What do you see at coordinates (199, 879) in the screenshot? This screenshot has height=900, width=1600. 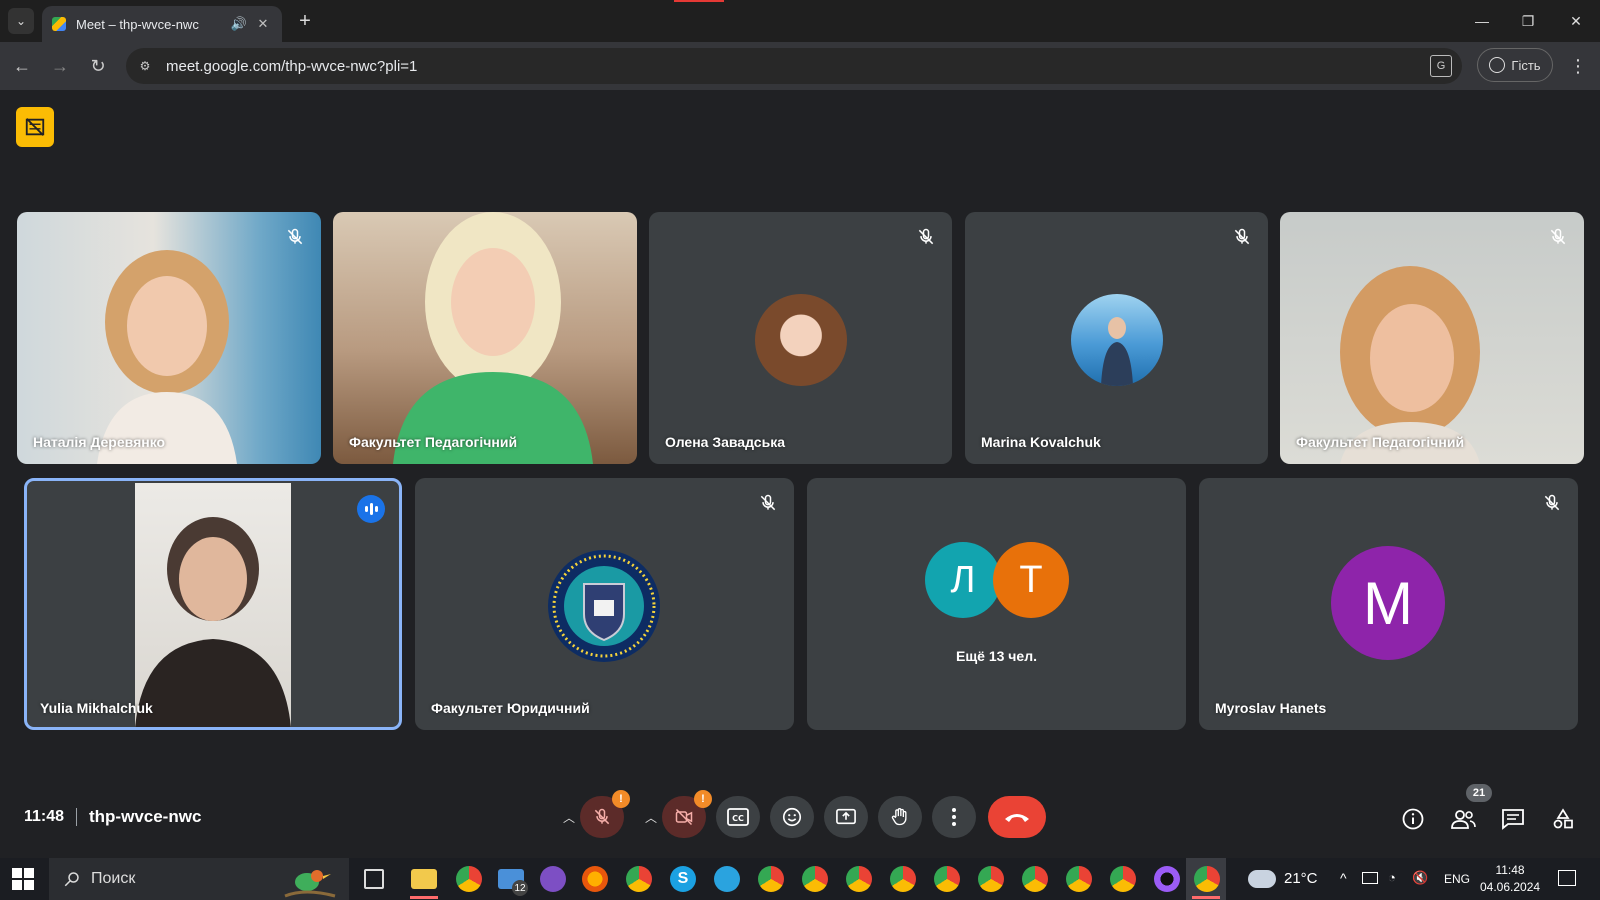 I see `taskbar-search-box: Поиск` at bounding box center [199, 879].